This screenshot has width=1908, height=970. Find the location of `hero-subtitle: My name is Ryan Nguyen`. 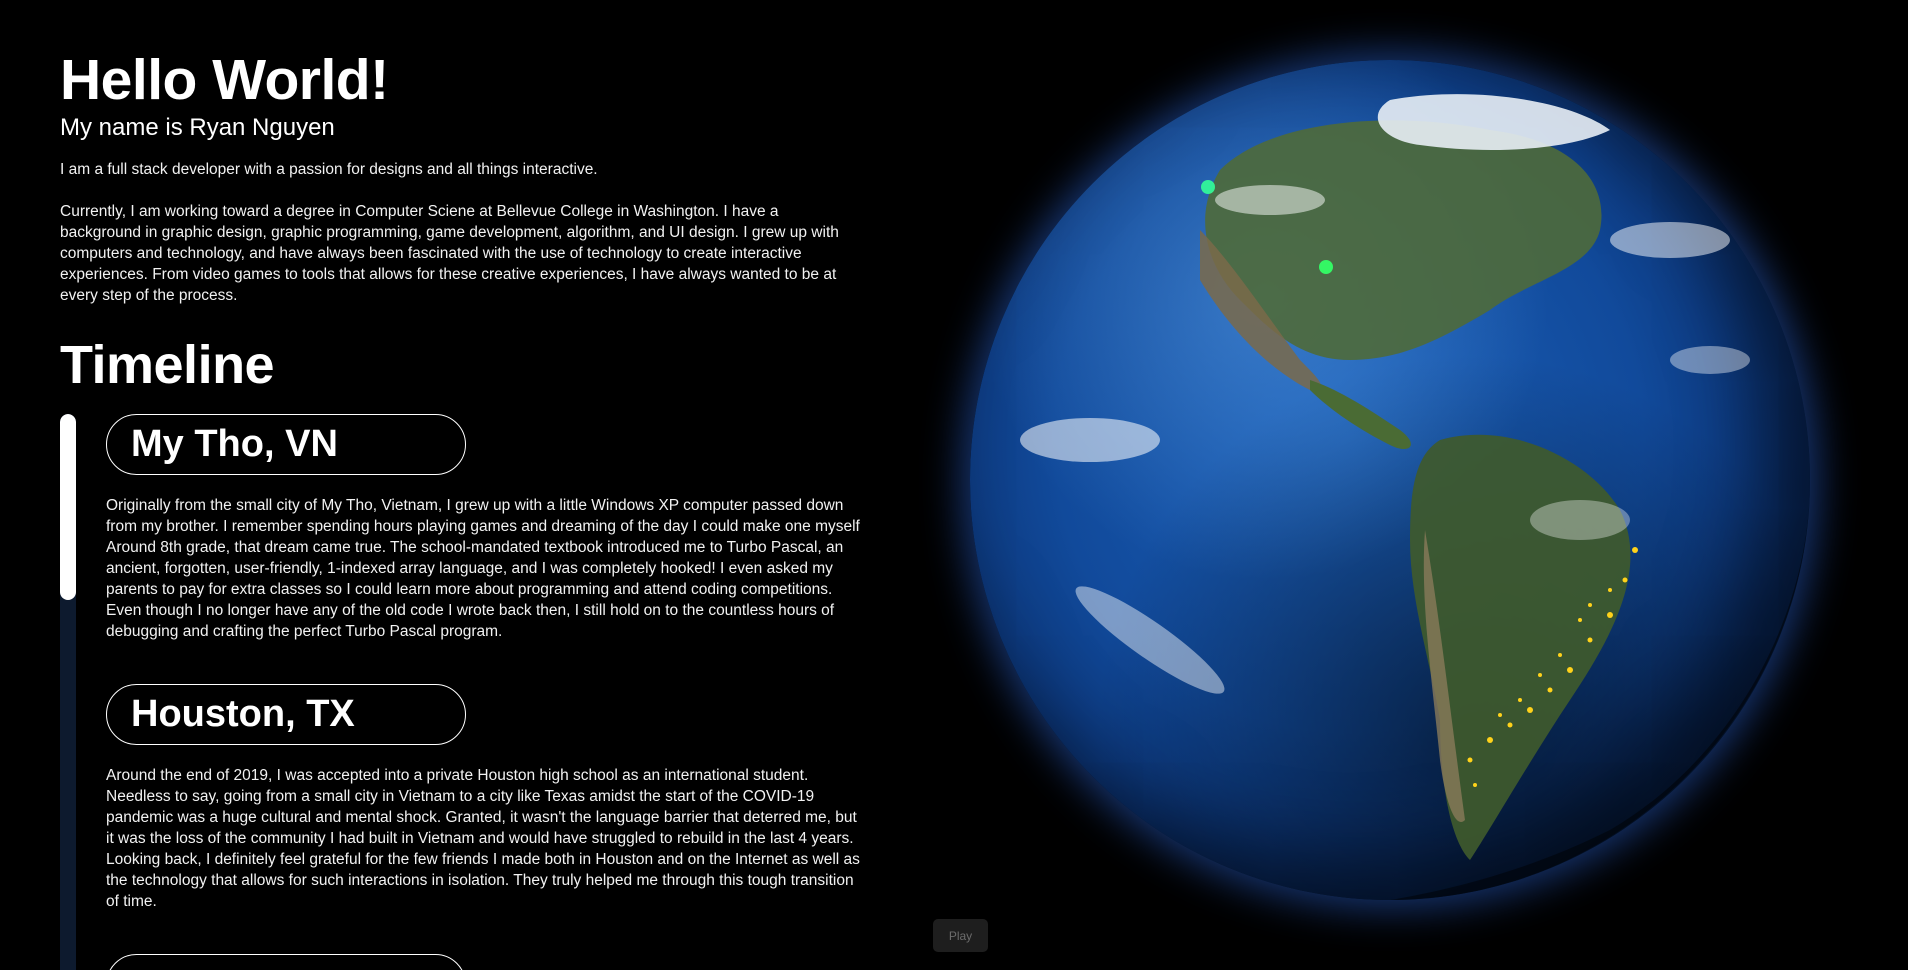

hero-subtitle: My name is Ryan Nguyen is located at coordinates (197, 127).